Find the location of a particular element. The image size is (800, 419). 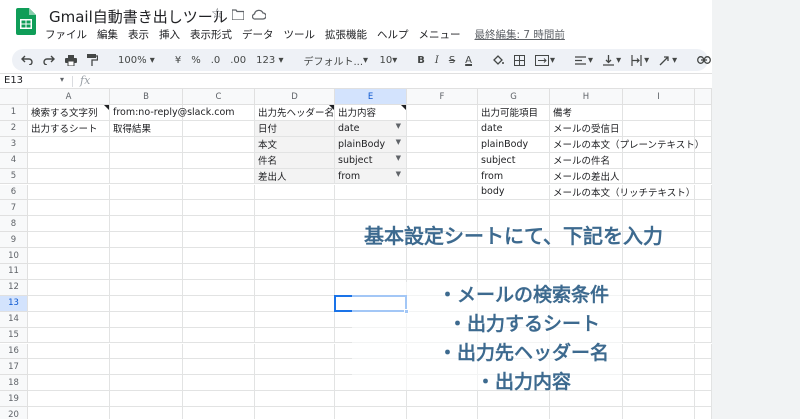

row-header-5: 5 is located at coordinates (14, 176).